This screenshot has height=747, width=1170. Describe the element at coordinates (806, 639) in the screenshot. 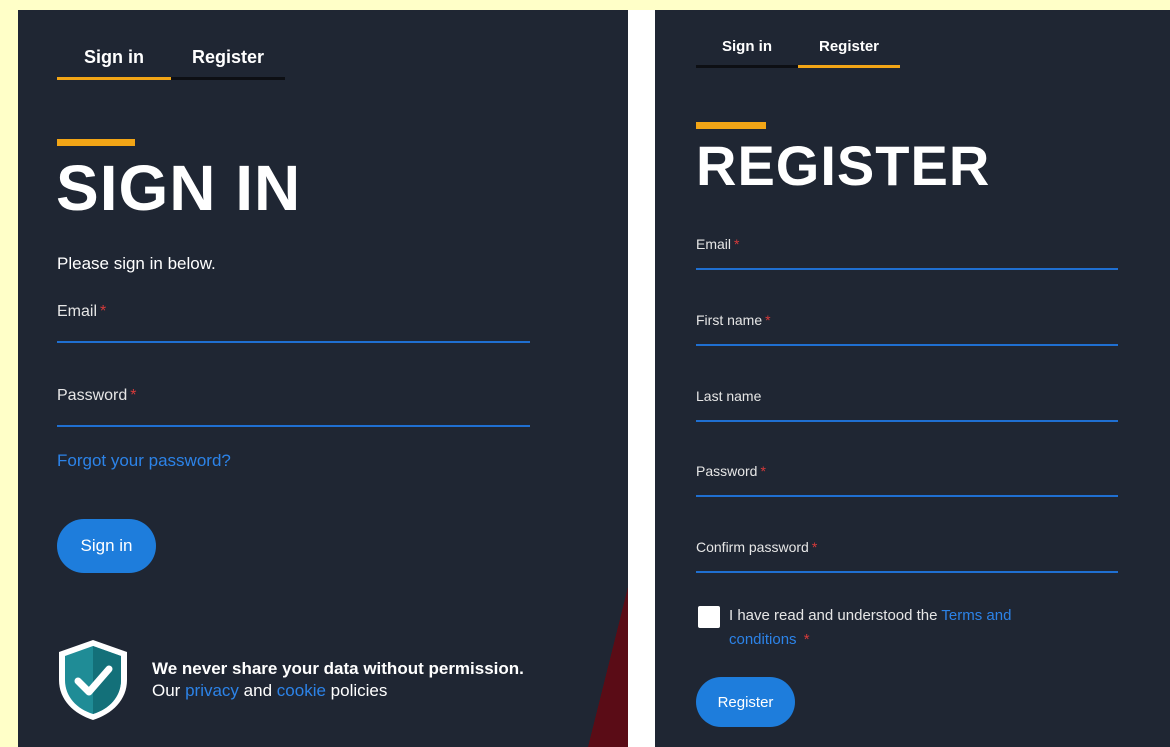

I see `required-mark: *` at that location.